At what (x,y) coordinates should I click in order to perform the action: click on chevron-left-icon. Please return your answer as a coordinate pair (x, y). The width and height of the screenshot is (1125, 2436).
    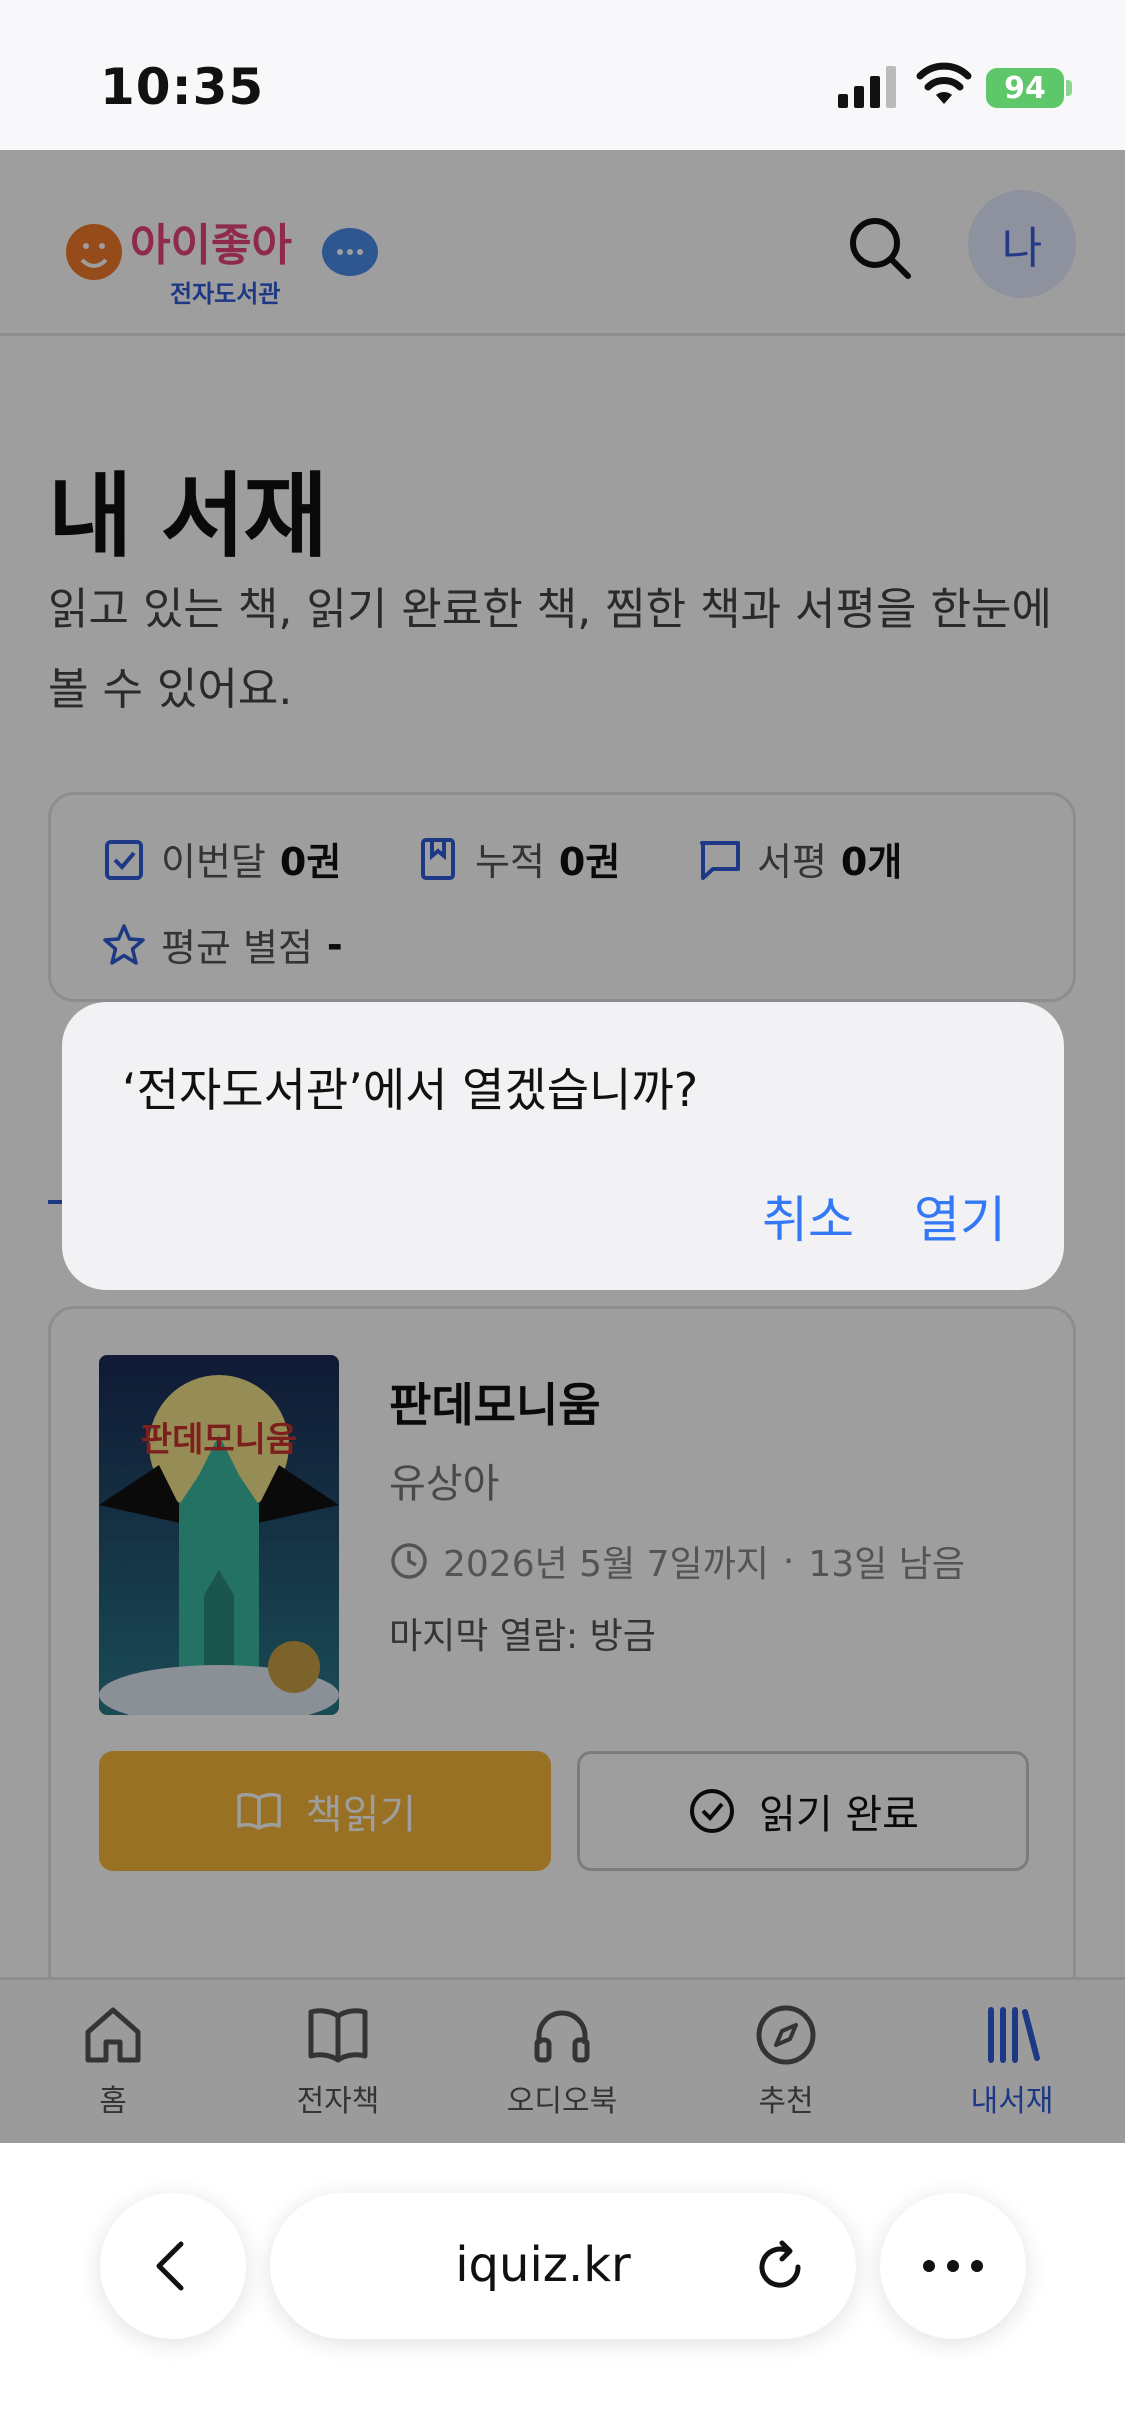
    Looking at the image, I should click on (170, 2266).